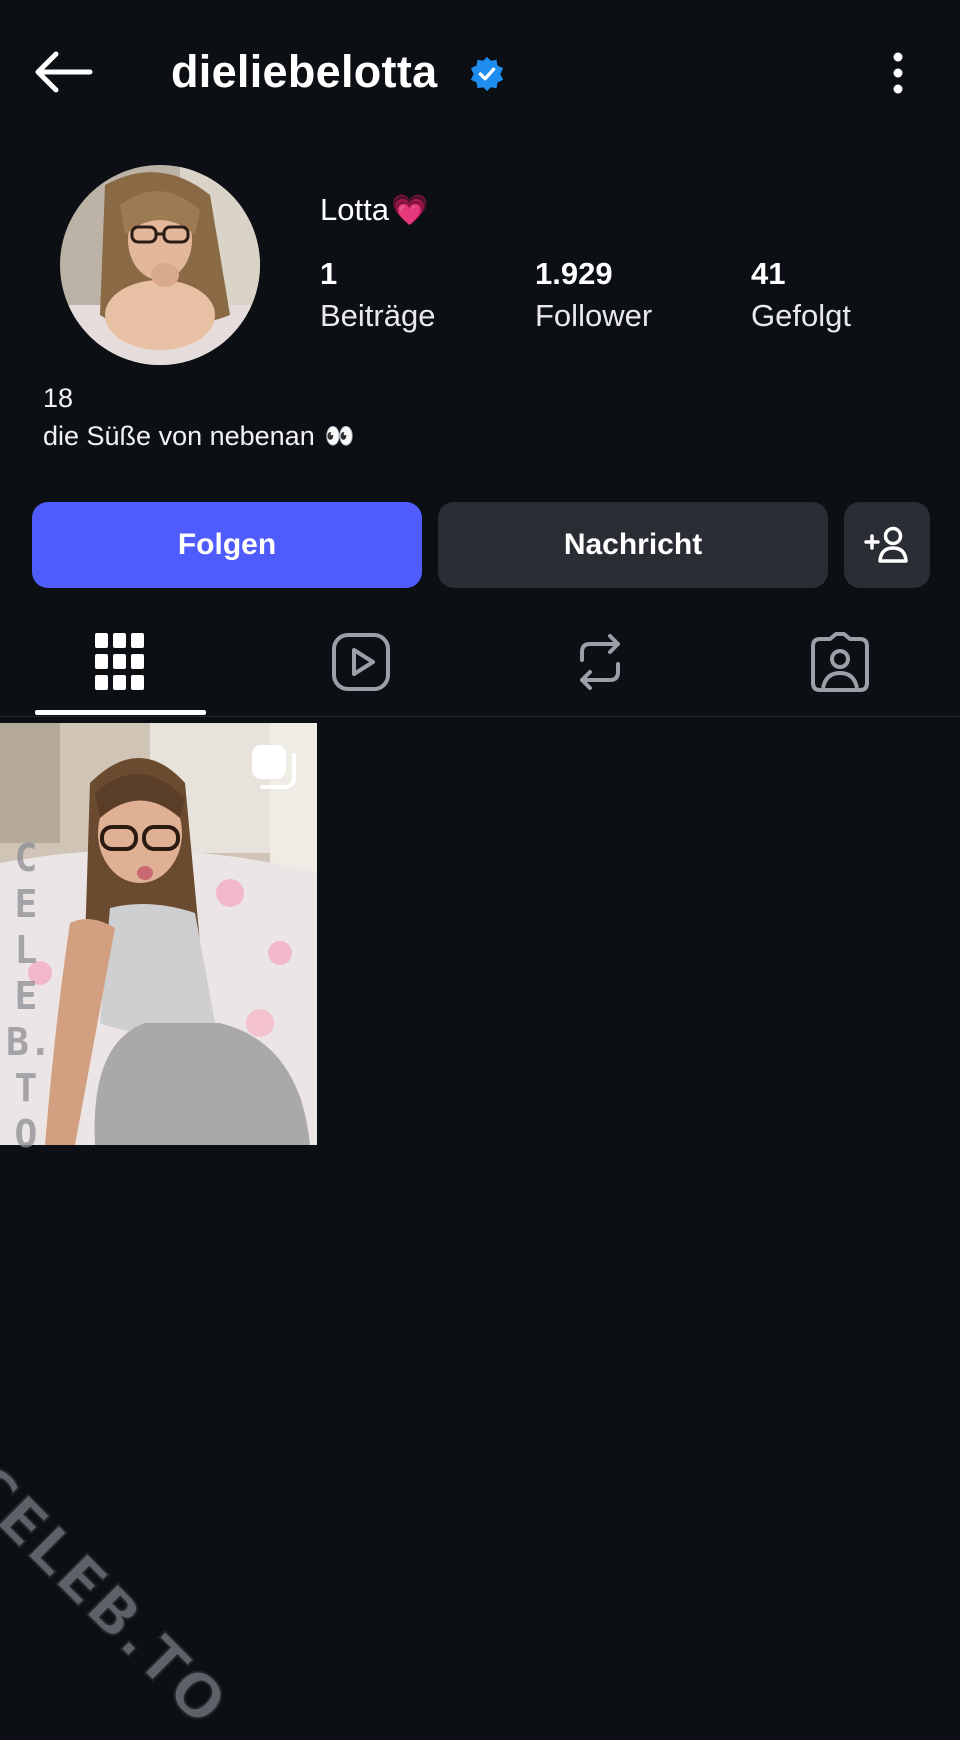 This screenshot has height=1740, width=960. What do you see at coordinates (339, 436) in the screenshot?
I see `eyes-emoji: 👀` at bounding box center [339, 436].